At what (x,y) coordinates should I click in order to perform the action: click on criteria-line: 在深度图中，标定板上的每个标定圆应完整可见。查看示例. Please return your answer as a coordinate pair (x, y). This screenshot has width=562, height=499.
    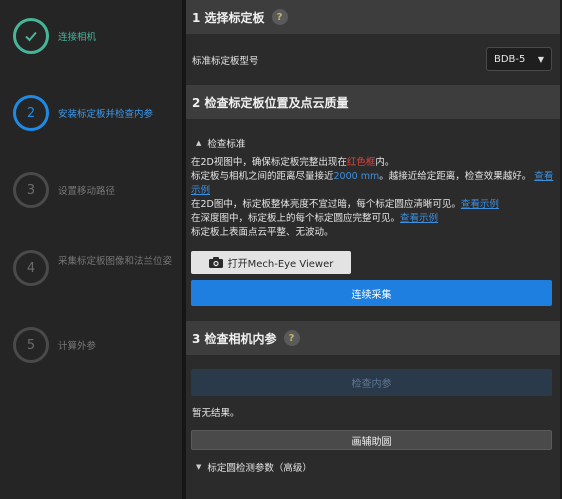
    Looking at the image, I should click on (373, 219).